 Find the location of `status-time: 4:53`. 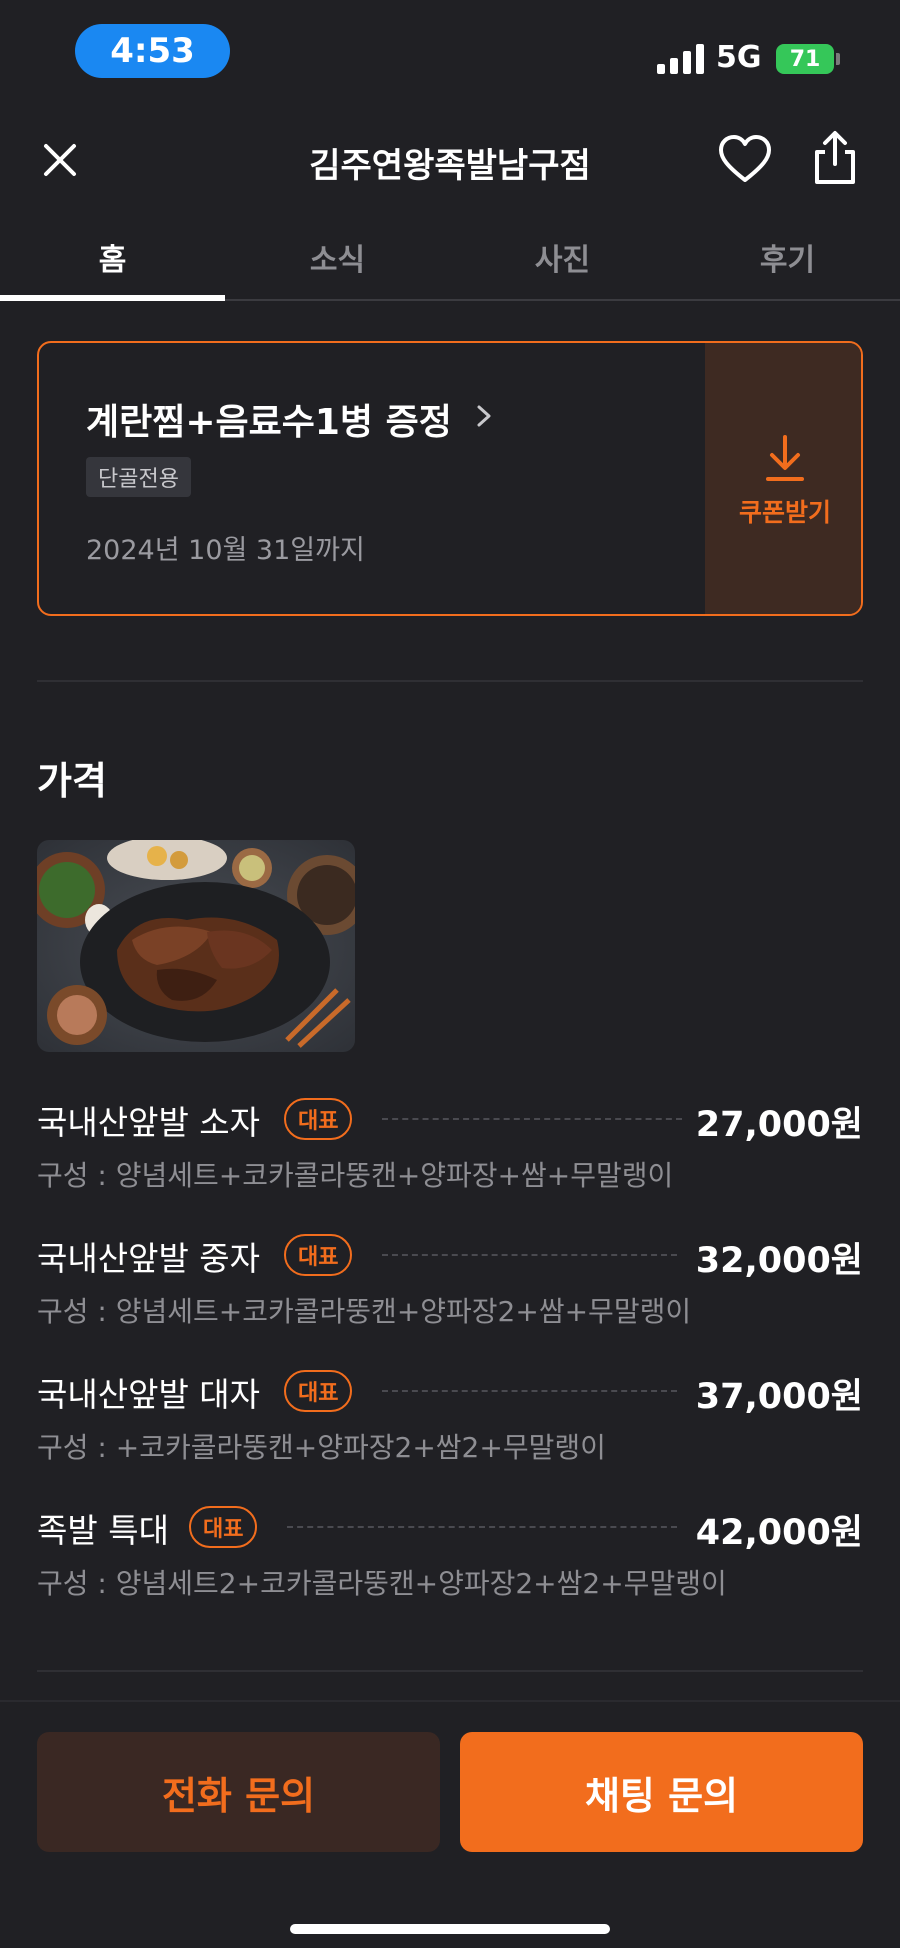

status-time: 4:53 is located at coordinates (152, 51).